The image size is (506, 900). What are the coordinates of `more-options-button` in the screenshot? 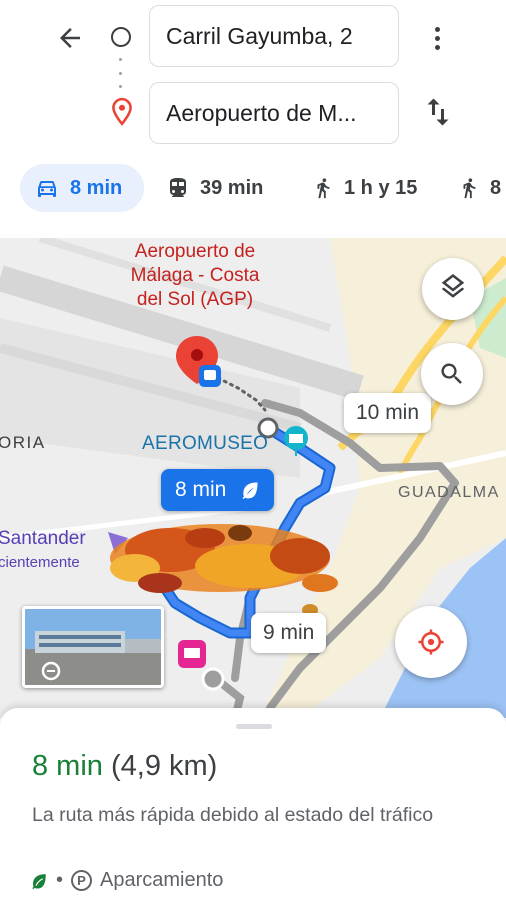 It's located at (437, 38).